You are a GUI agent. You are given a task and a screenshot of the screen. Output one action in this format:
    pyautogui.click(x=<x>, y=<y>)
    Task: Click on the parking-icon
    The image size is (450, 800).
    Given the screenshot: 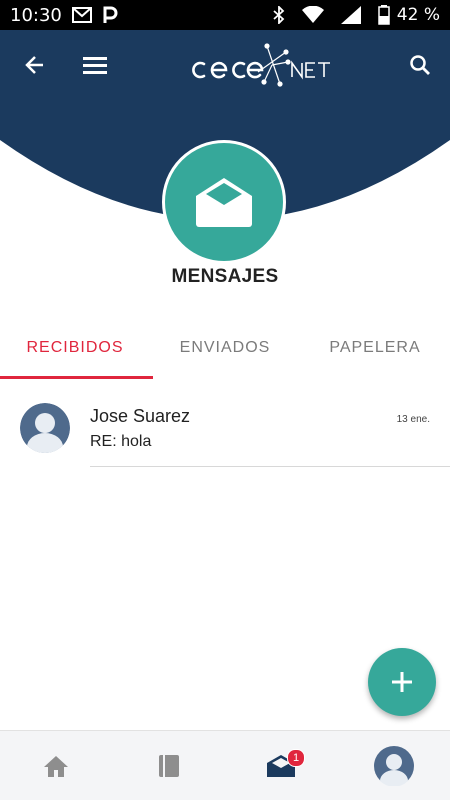 What is the action you would take?
    pyautogui.click(x=110, y=15)
    